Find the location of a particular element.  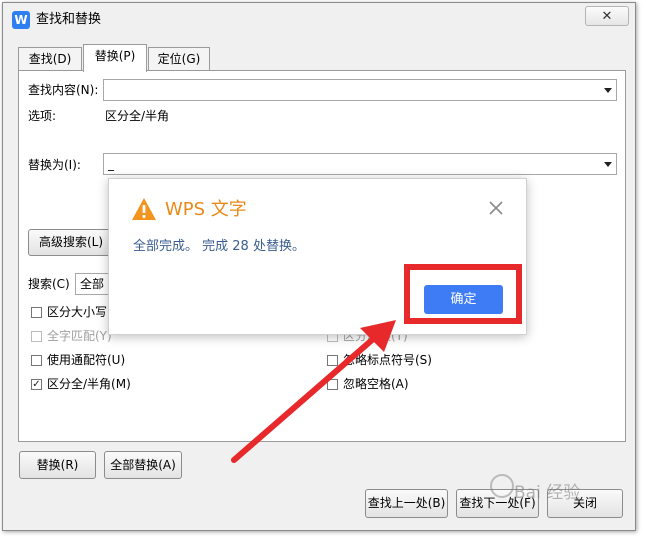

replace-input: _ is located at coordinates (360, 164).